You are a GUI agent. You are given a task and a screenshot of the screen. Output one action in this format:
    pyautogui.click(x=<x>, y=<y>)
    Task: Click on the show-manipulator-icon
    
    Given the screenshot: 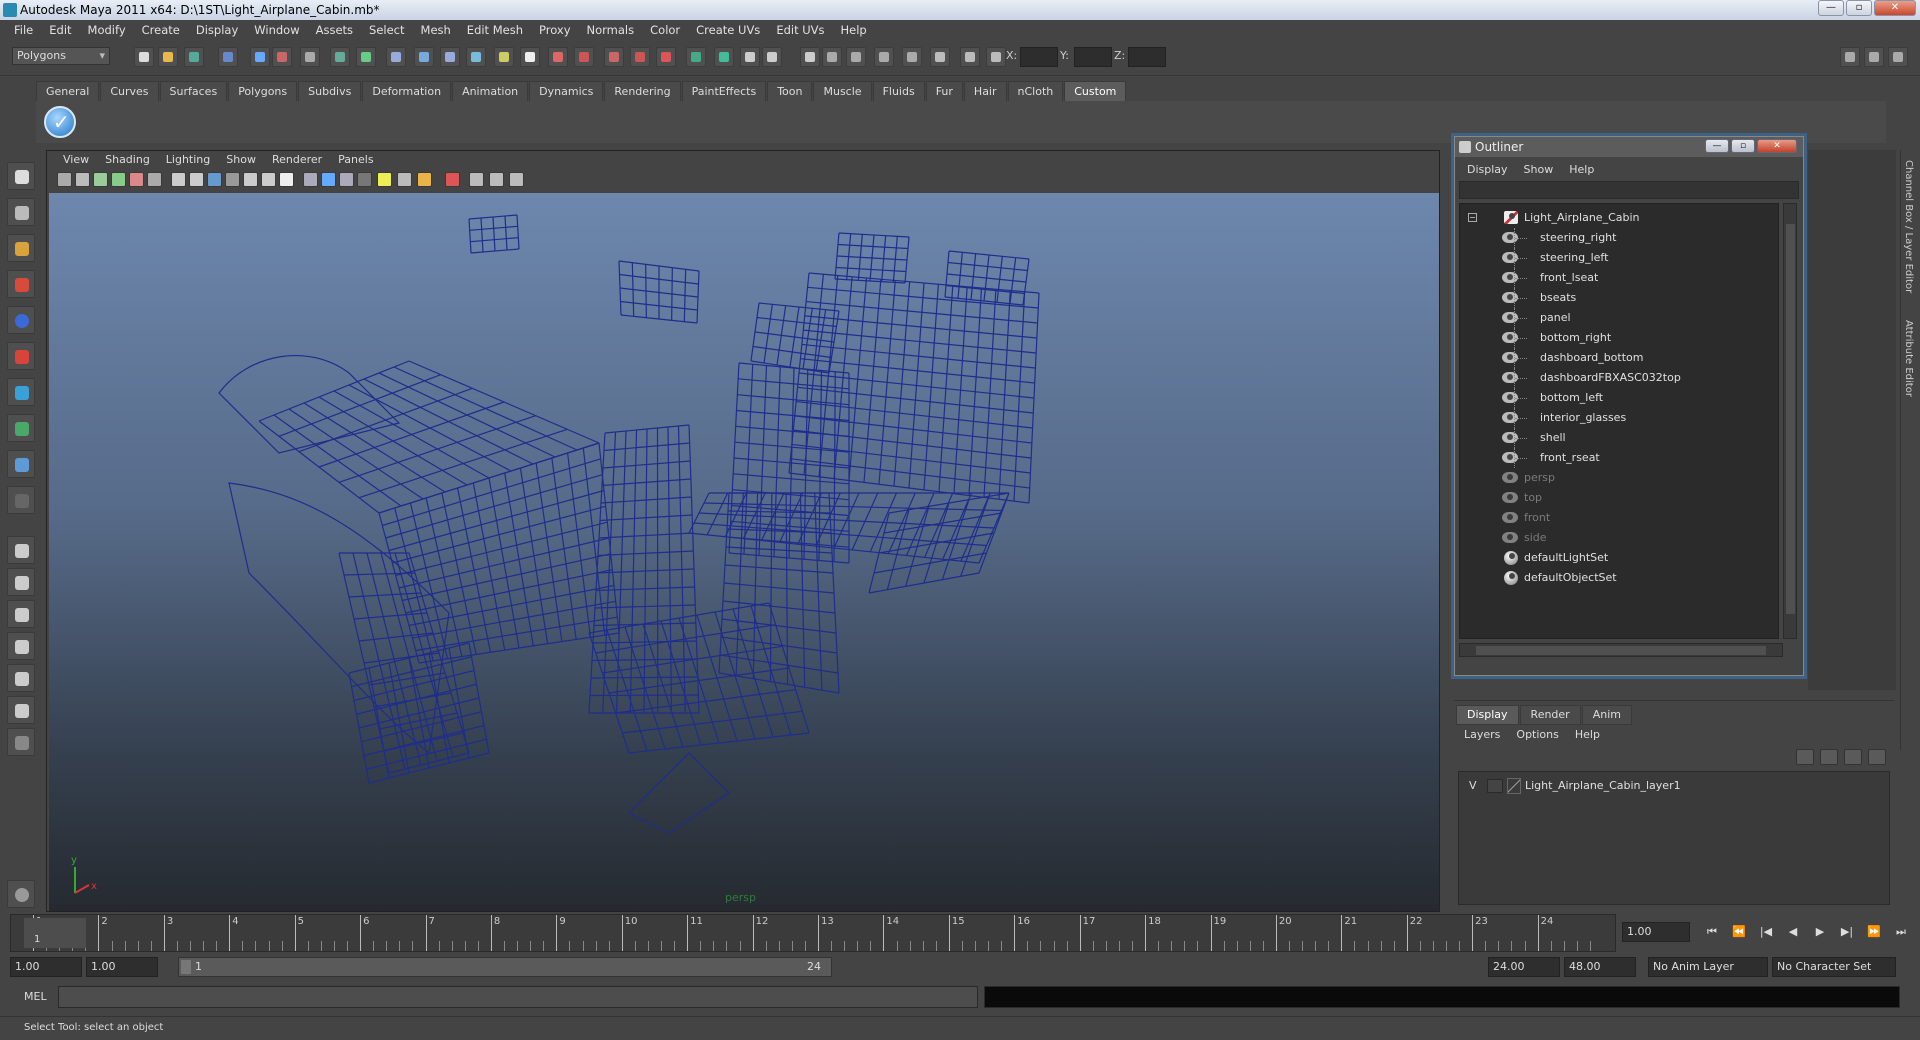 What is the action you would take?
    pyautogui.click(x=21, y=464)
    